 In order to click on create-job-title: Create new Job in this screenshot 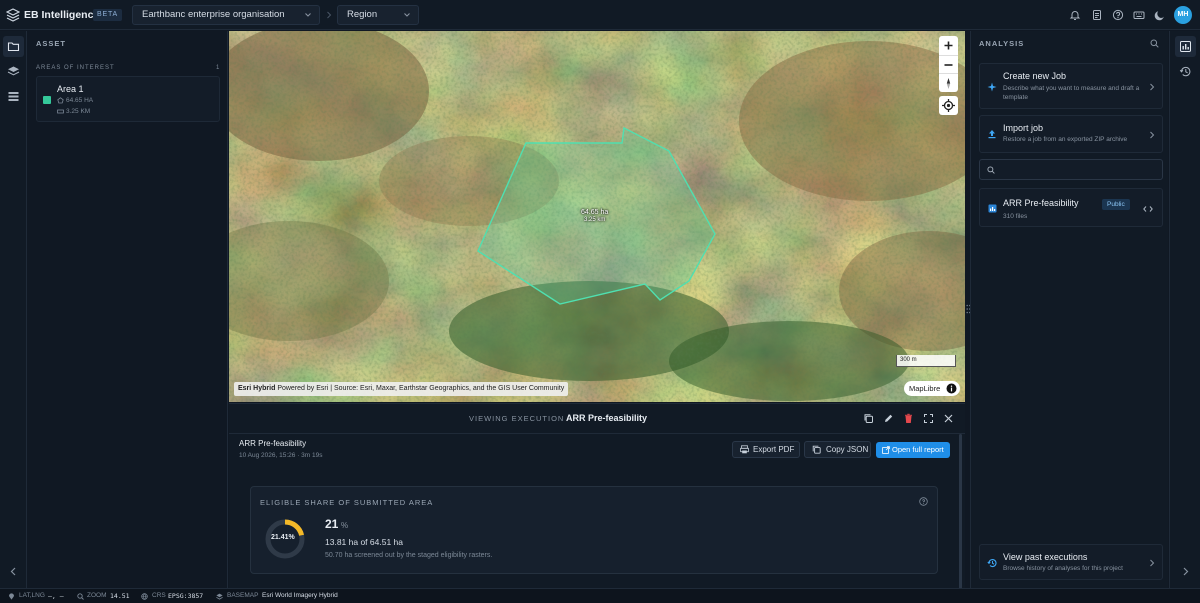, I will do `click(1035, 76)`.